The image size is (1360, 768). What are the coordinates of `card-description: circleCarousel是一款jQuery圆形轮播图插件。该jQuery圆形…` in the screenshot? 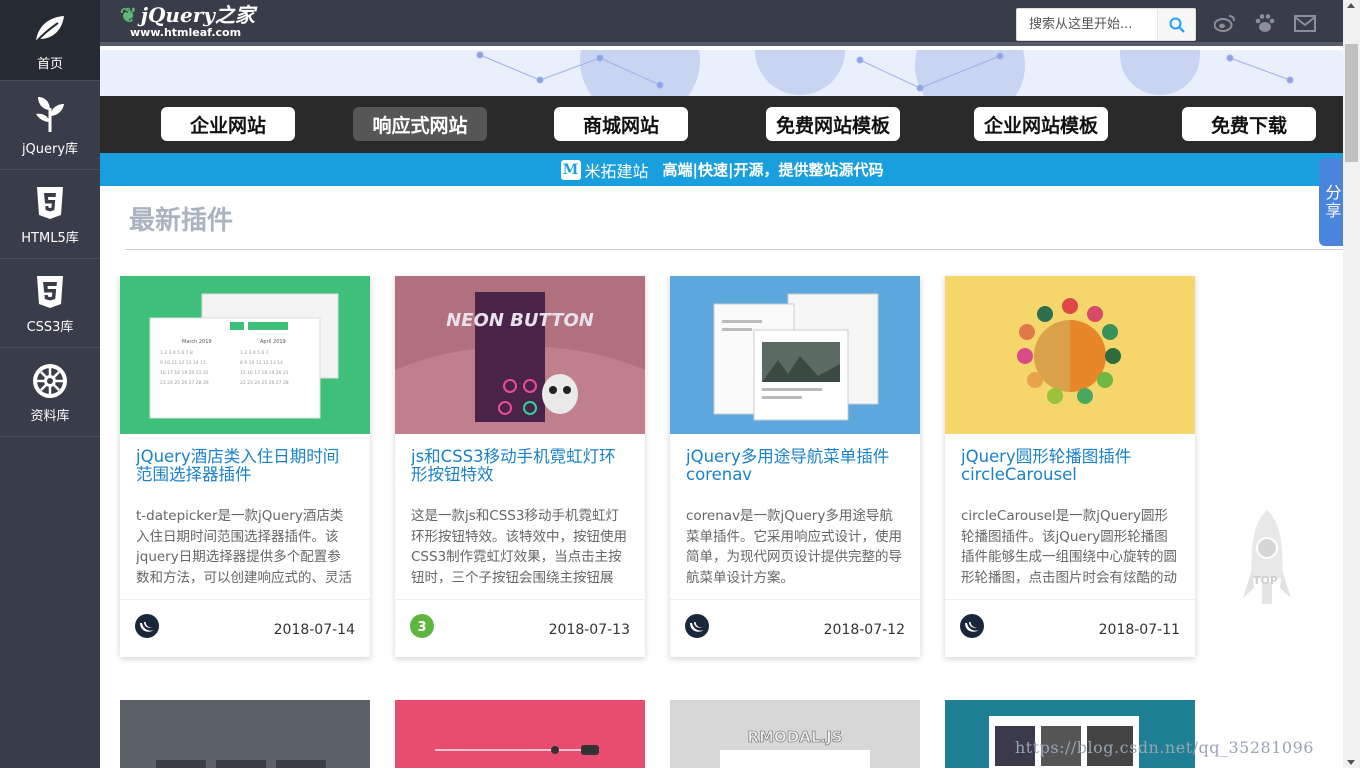 It's located at (1069, 547).